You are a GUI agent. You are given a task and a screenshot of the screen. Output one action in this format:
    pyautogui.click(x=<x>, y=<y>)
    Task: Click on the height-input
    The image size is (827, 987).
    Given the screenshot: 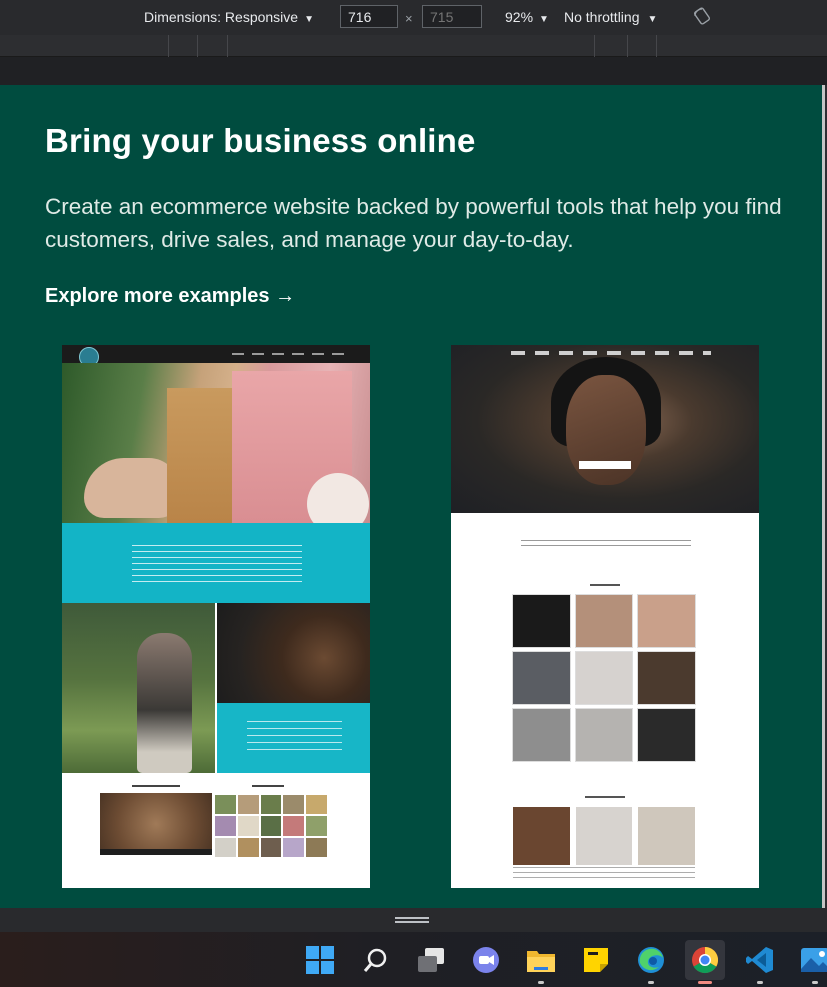 What is the action you would take?
    pyautogui.click(x=452, y=16)
    